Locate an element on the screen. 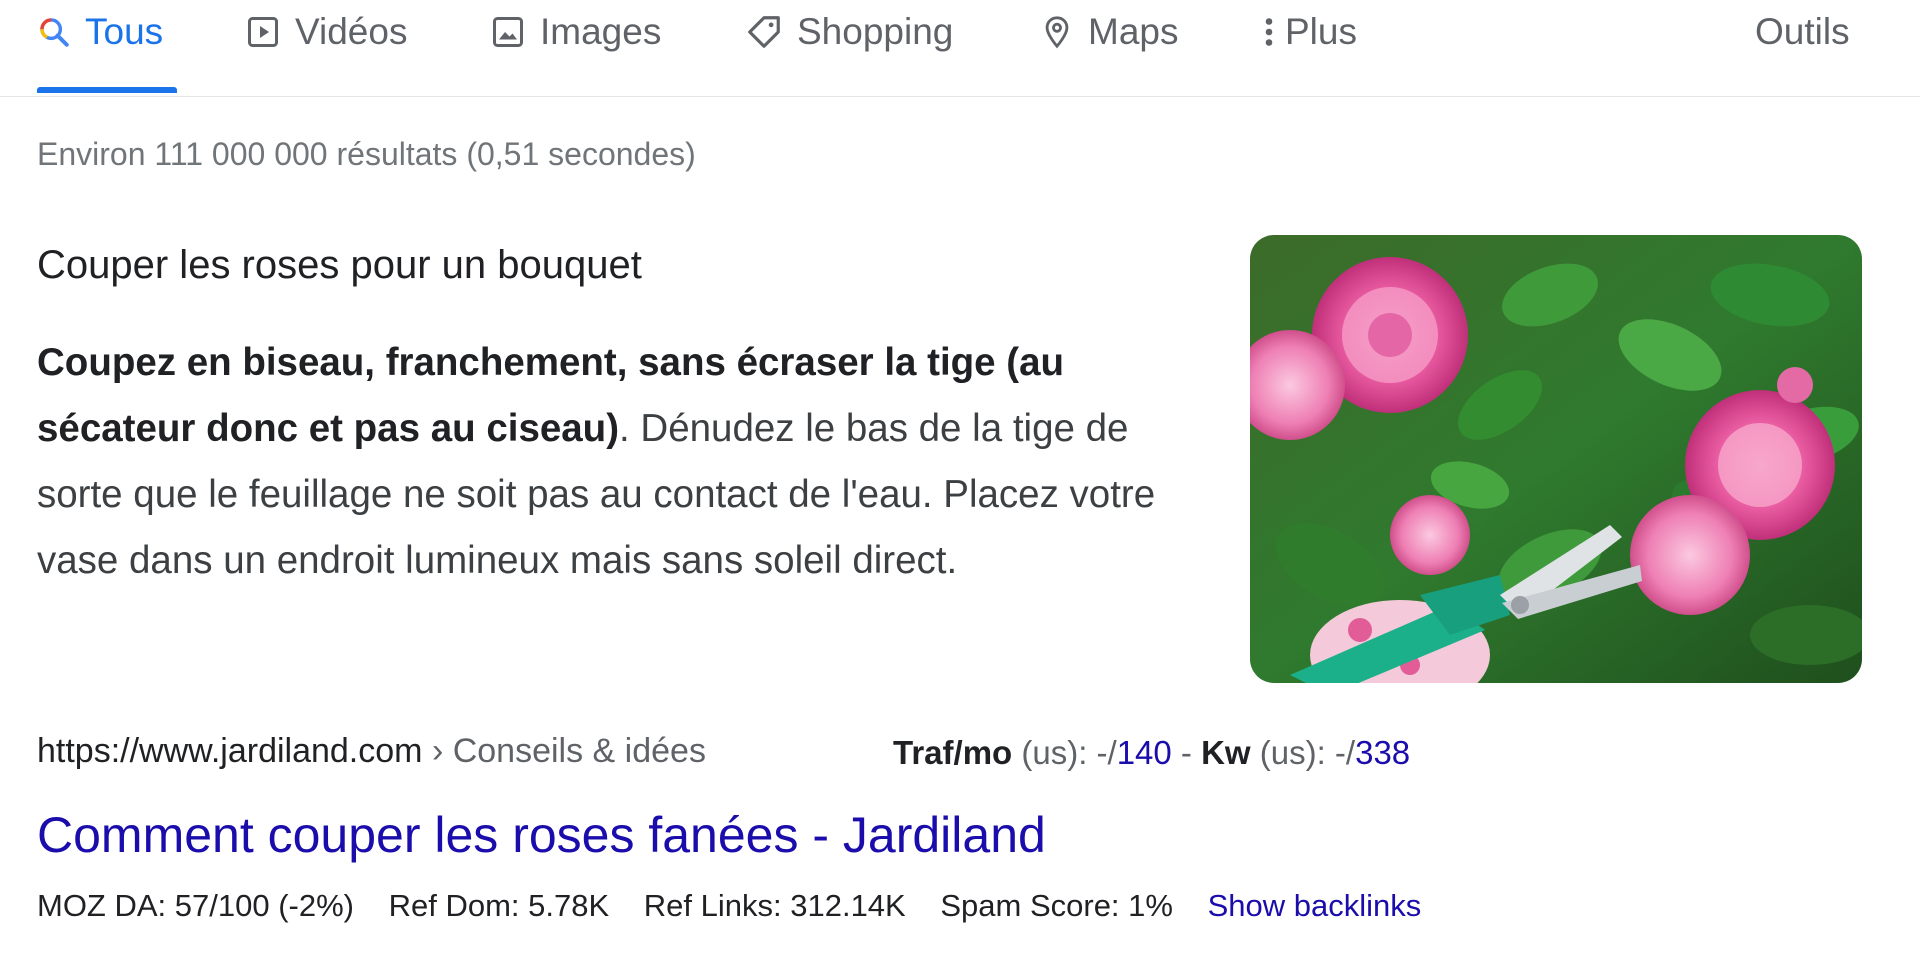  result-url: https://www.jardiland.com is located at coordinates (230, 751).